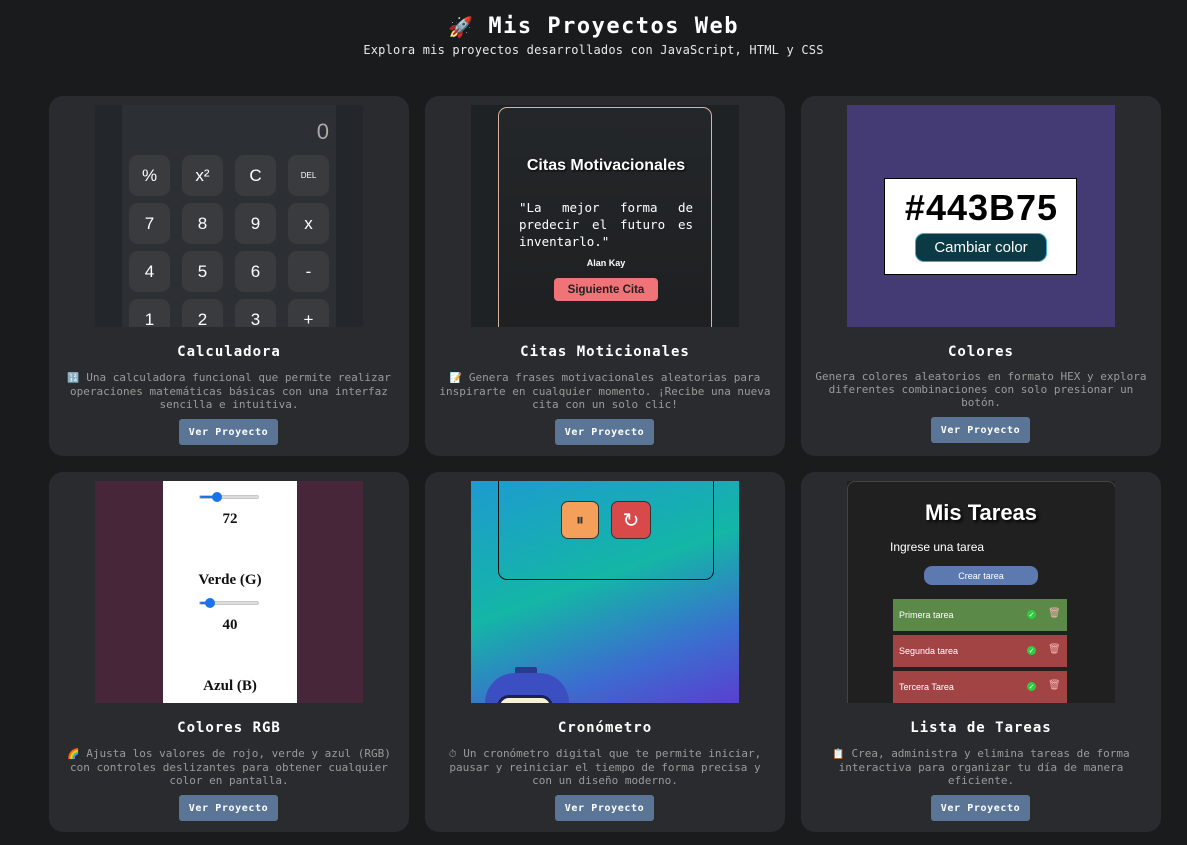  Describe the element at coordinates (229, 603) in the screenshot. I see `green-slider` at that location.